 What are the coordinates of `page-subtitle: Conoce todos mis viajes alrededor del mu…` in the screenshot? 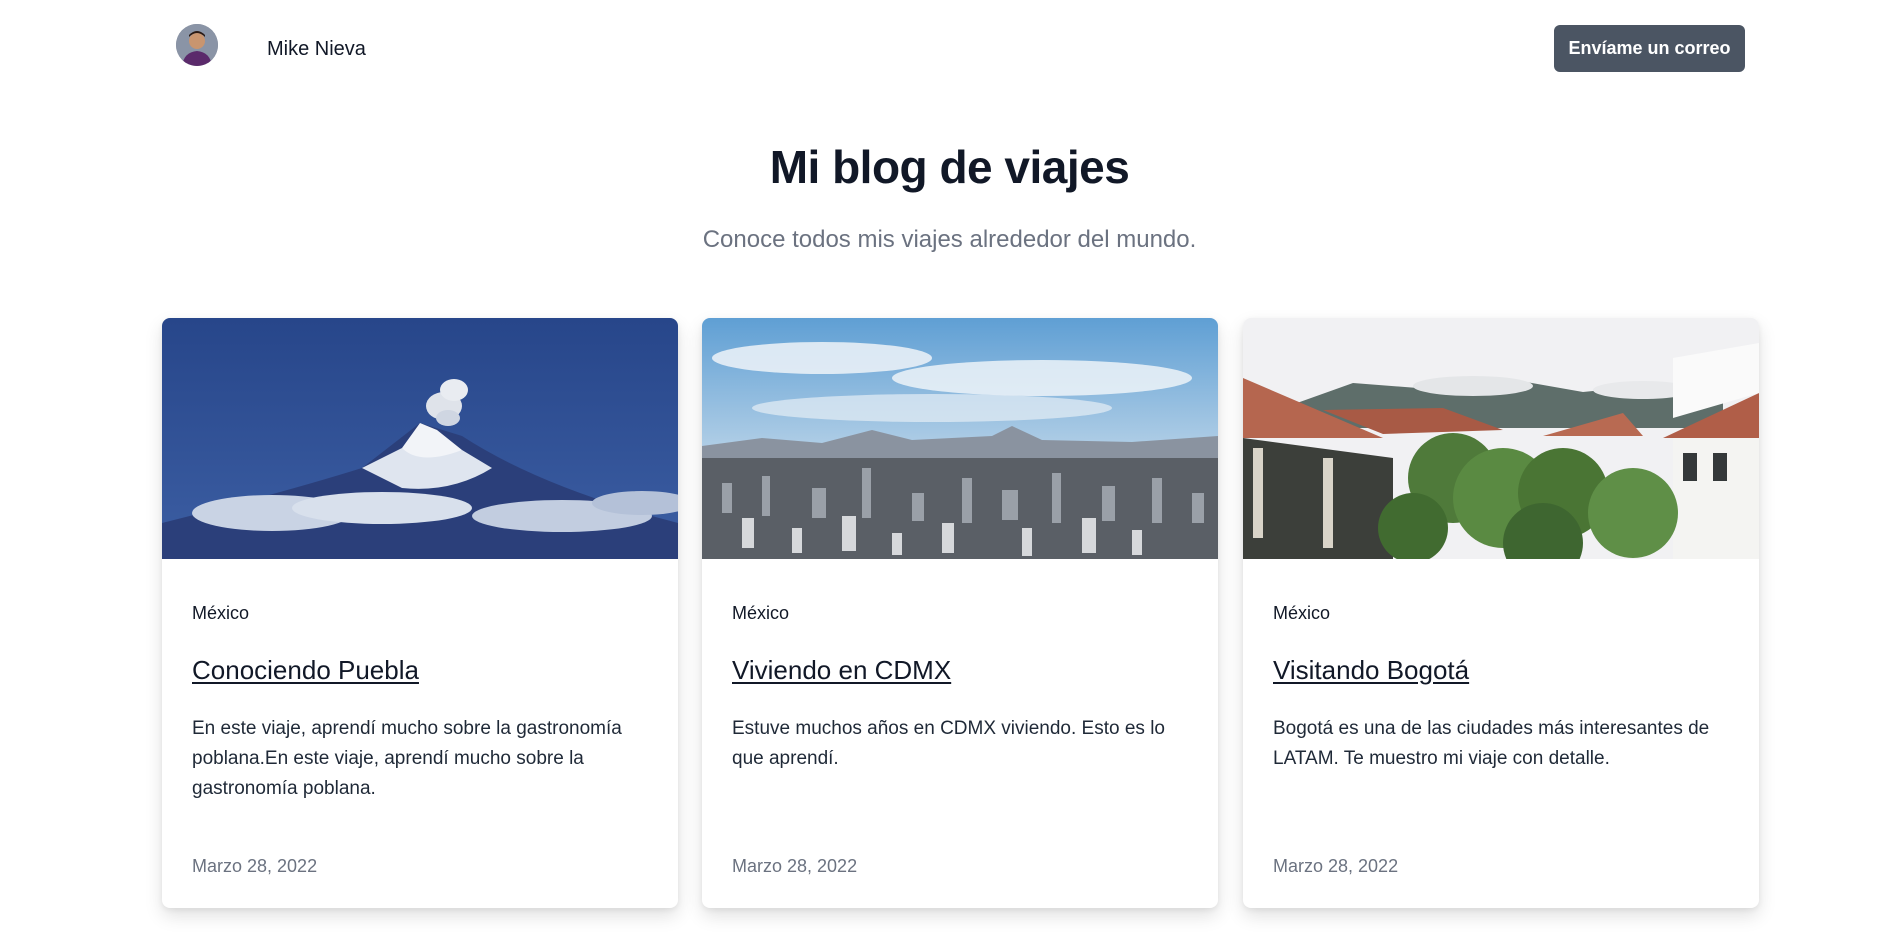 It's located at (949, 239).